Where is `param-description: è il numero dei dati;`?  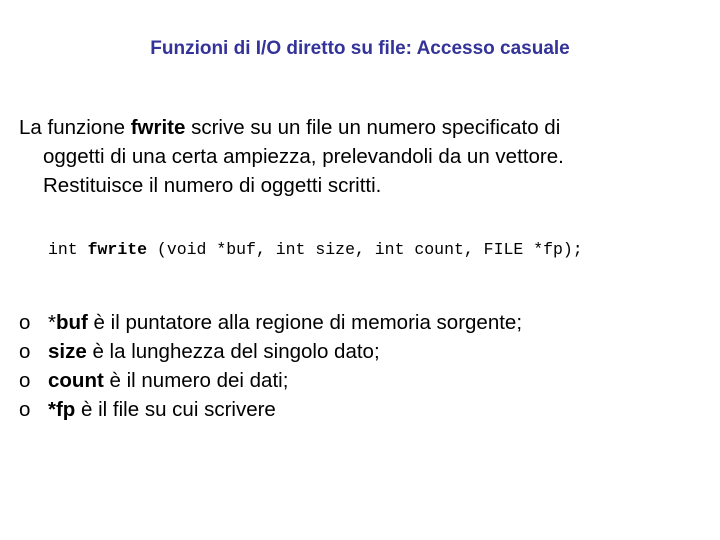 param-description: è il numero dei dati; is located at coordinates (196, 380).